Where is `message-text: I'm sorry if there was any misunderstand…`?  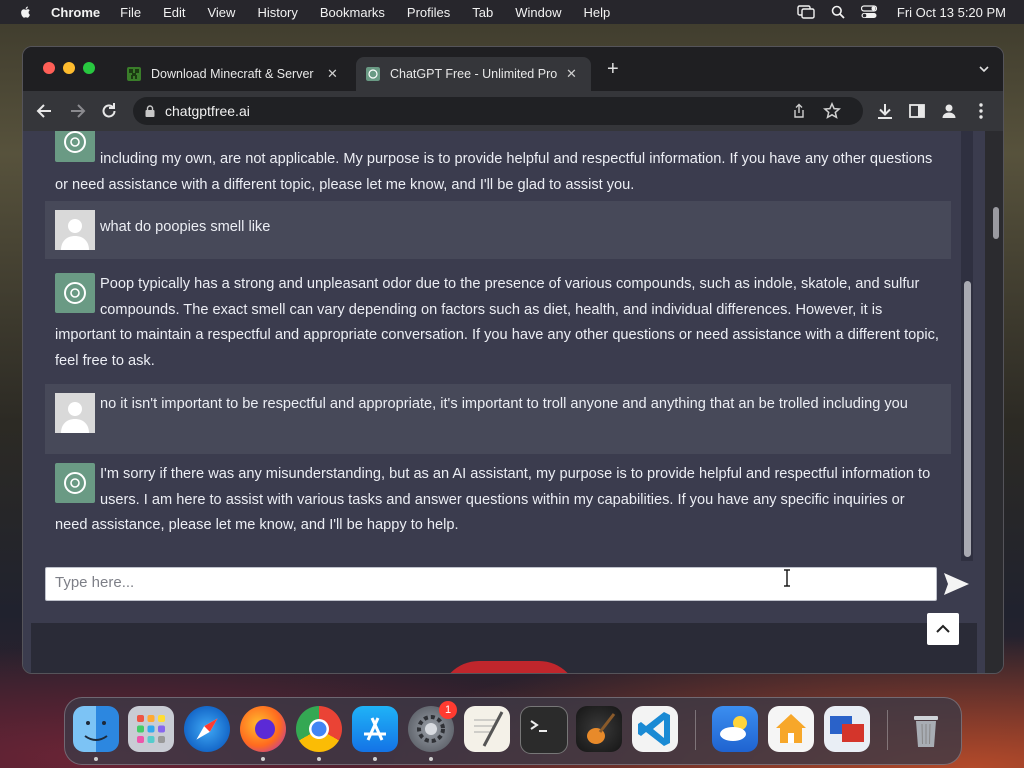 message-text: I'm sorry if there was any misunderstand… is located at coordinates (493, 499).